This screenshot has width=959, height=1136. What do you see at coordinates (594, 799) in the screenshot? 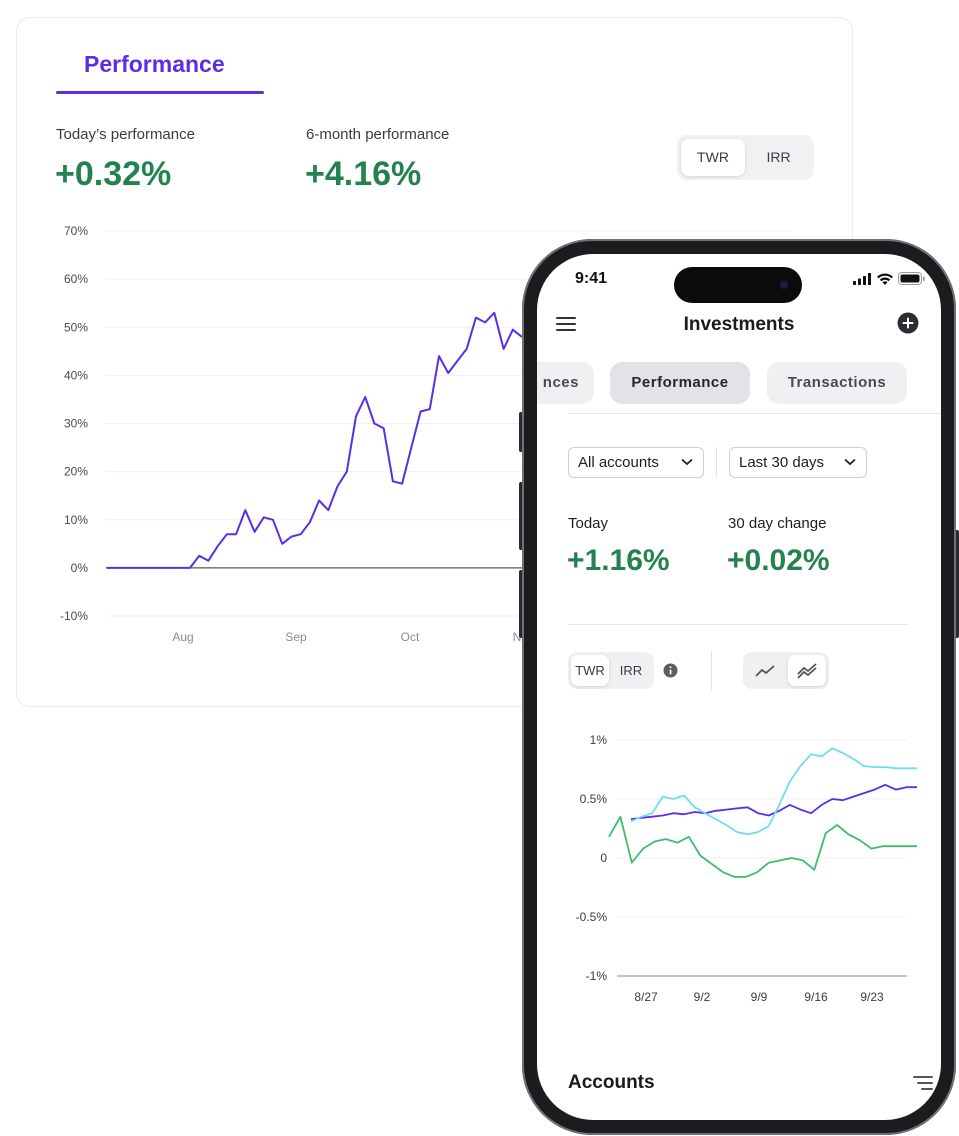
I see `y-tick-label: 0.5%` at bounding box center [594, 799].